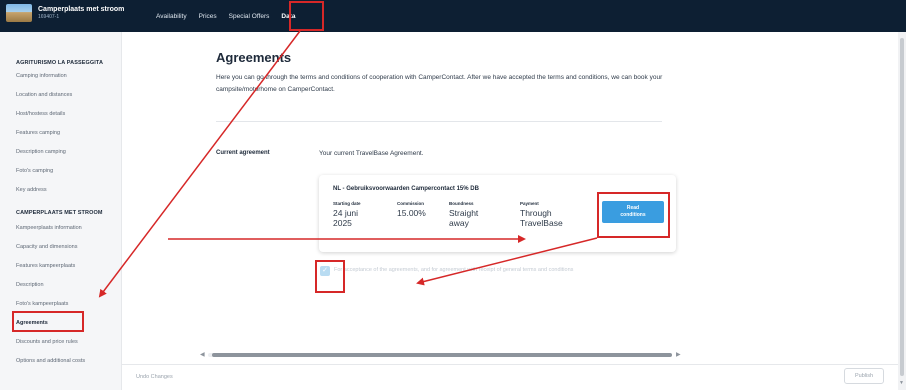 Image resolution: width=906 pixels, height=390 pixels. What do you see at coordinates (342, 223) in the screenshot?
I see `column-value: 2025` at bounding box center [342, 223].